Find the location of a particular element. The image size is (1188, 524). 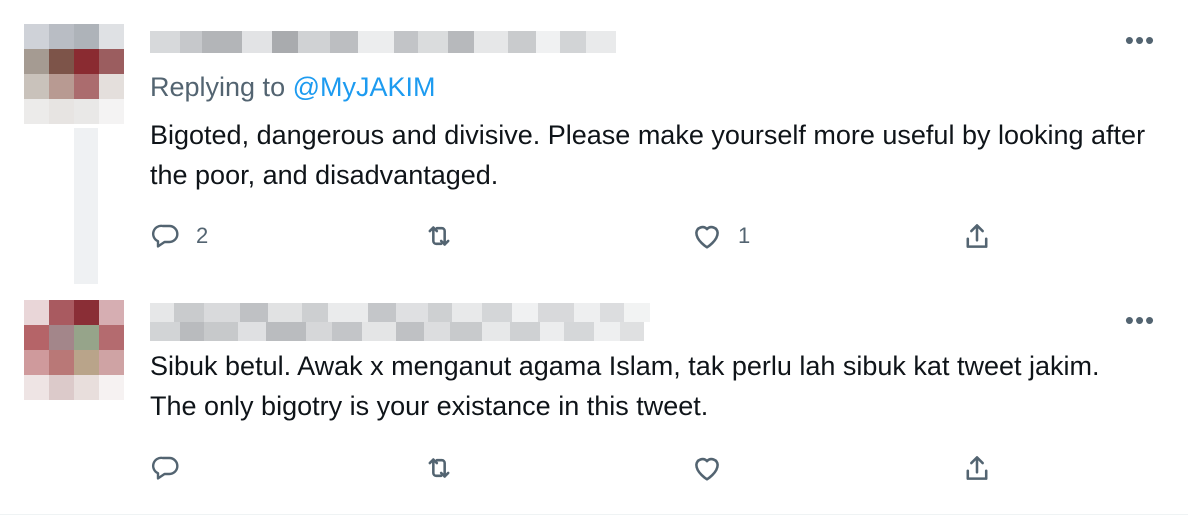

divider is located at coordinates (594, 514).